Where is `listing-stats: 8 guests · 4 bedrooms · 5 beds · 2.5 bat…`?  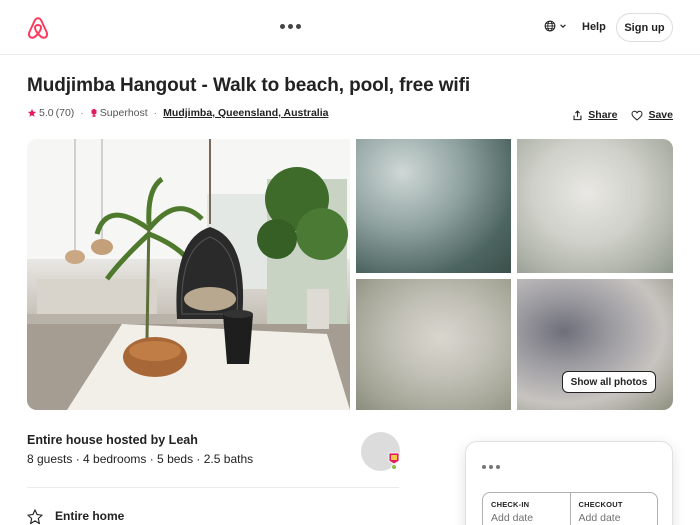 listing-stats: 8 guests · 4 bedrooms · 5 beds · 2.5 bat… is located at coordinates (140, 459).